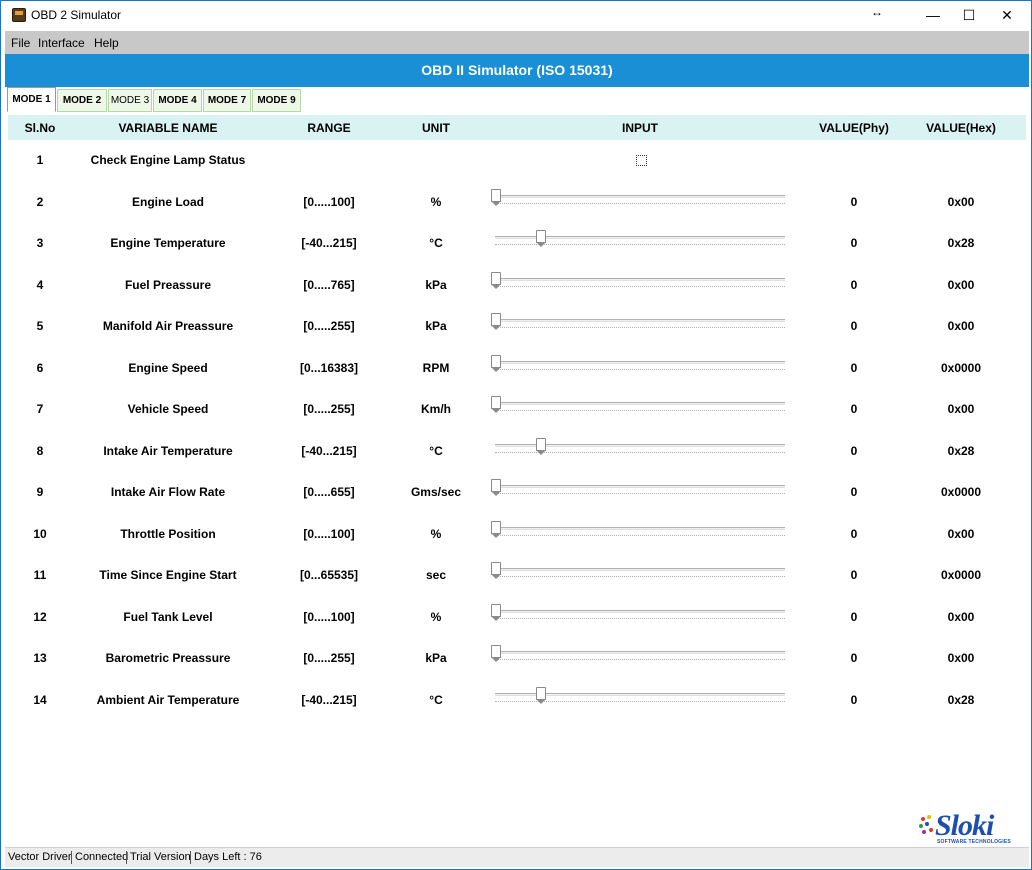 The image size is (1032, 870). I want to click on row-unit: kPa, so click(436, 285).